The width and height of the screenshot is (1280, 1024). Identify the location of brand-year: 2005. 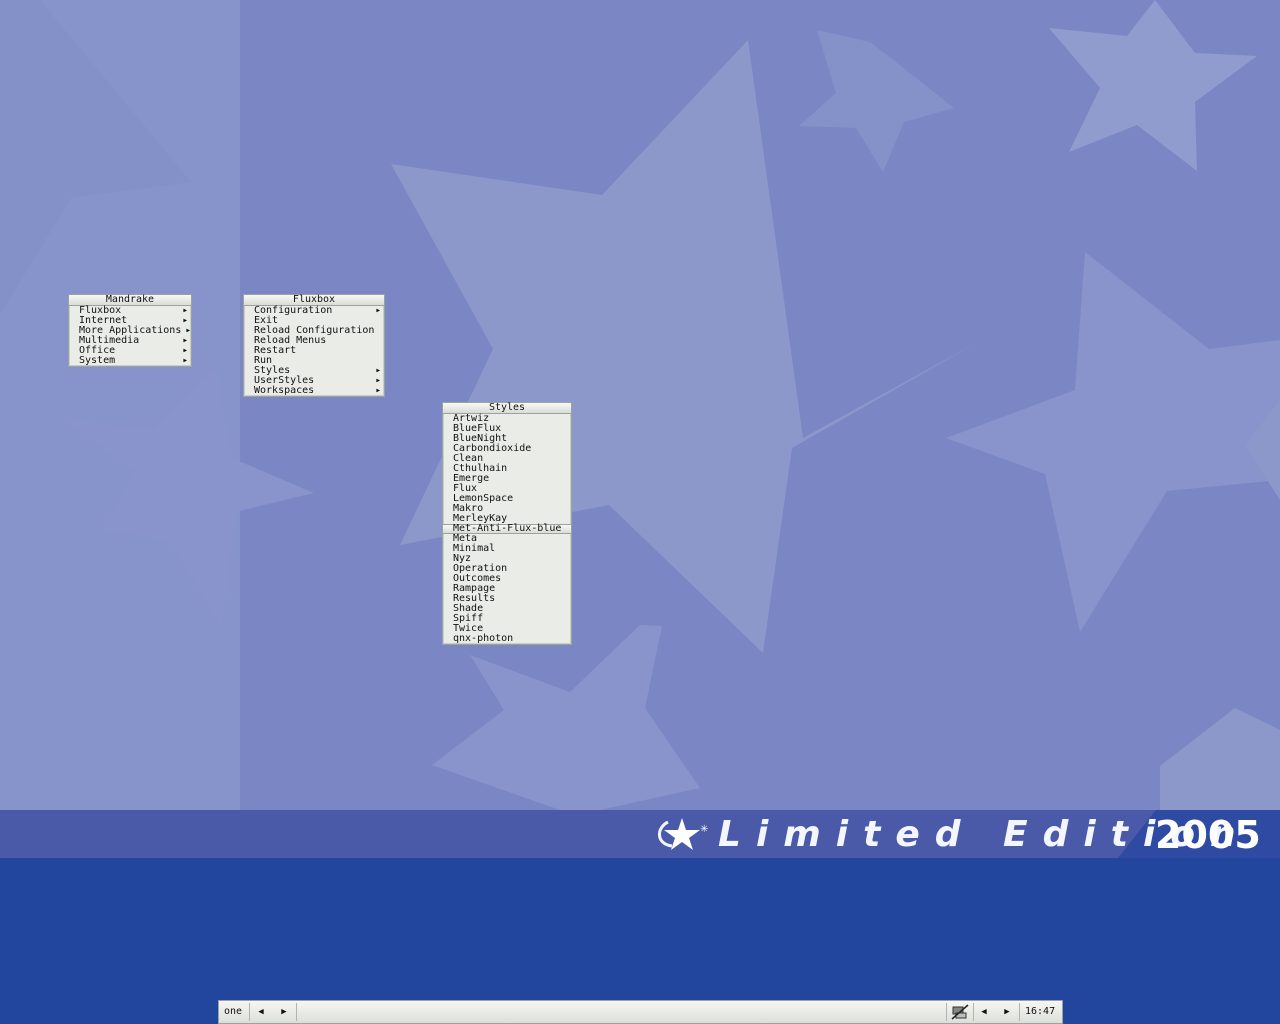
(1208, 835).